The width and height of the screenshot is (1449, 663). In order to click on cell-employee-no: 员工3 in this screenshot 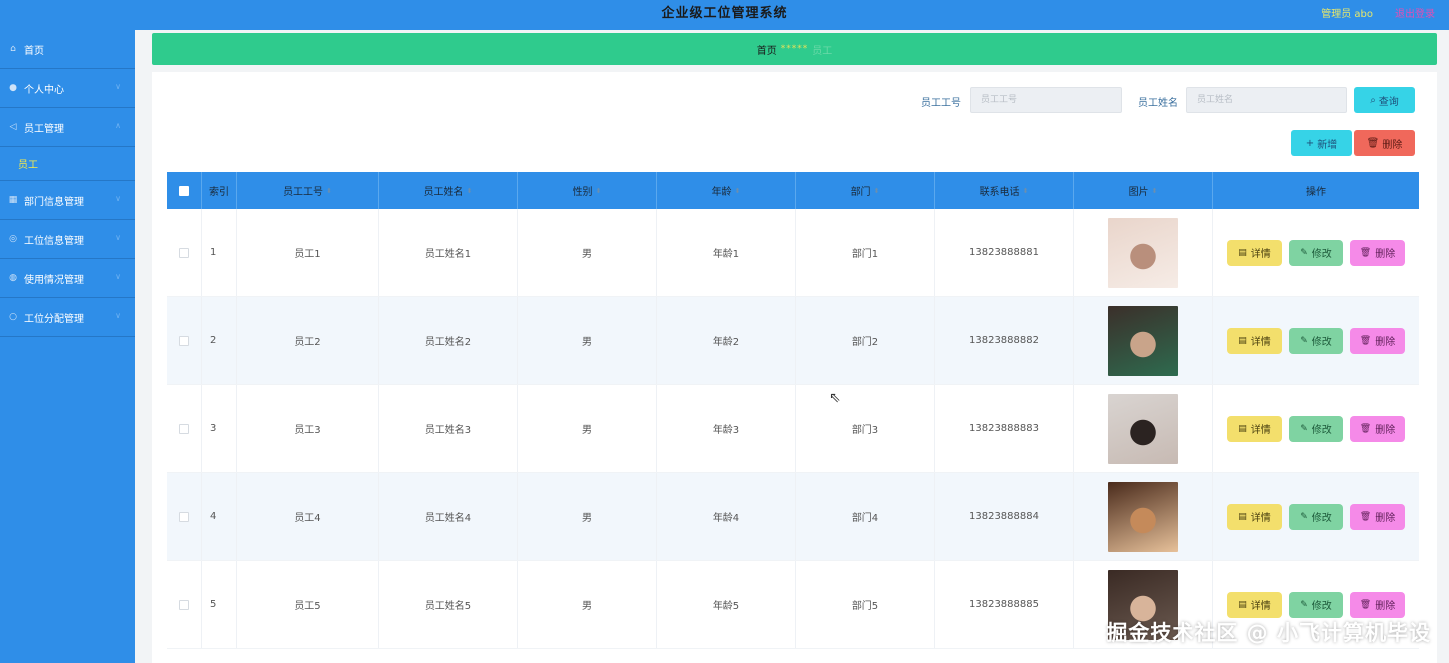, I will do `click(308, 428)`.